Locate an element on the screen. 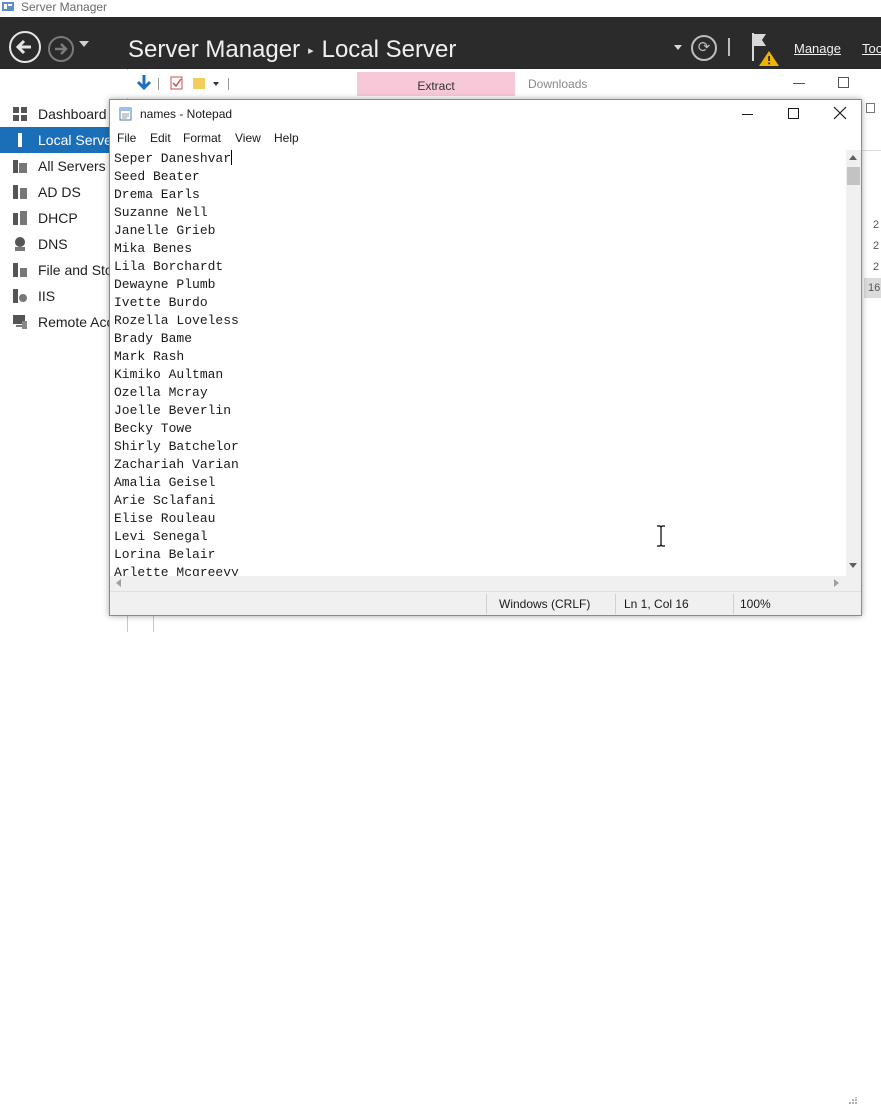 This screenshot has width=881, height=1105. sidebar-item-file-storage: File and Sto is located at coordinates (63, 270).